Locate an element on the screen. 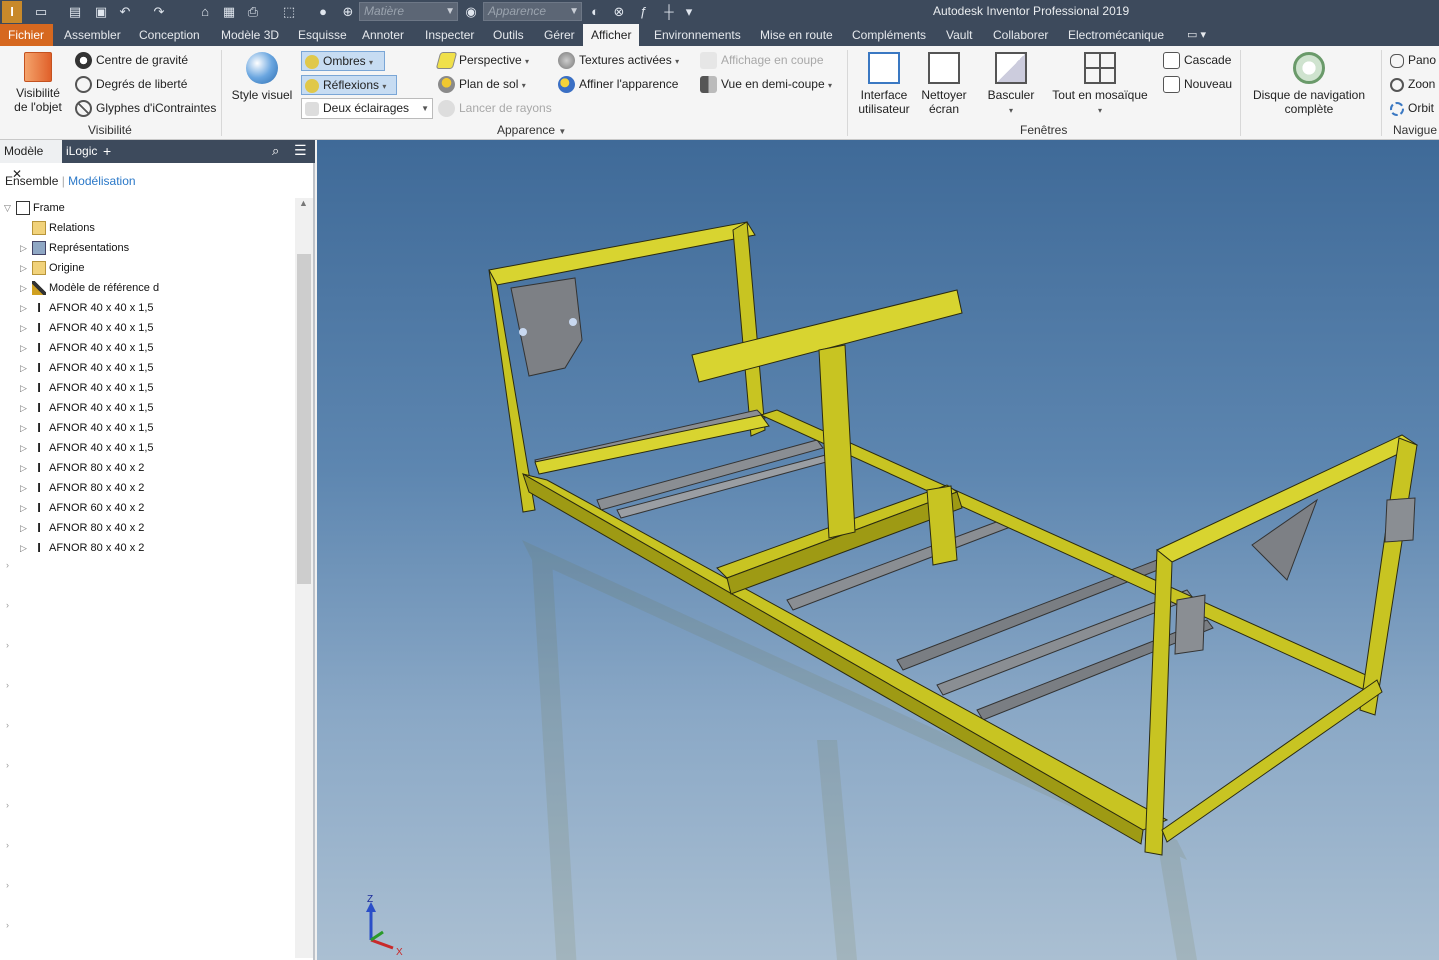 This screenshot has height=960, width=1439. print-icon: ⎙ is located at coordinates (253, 12).